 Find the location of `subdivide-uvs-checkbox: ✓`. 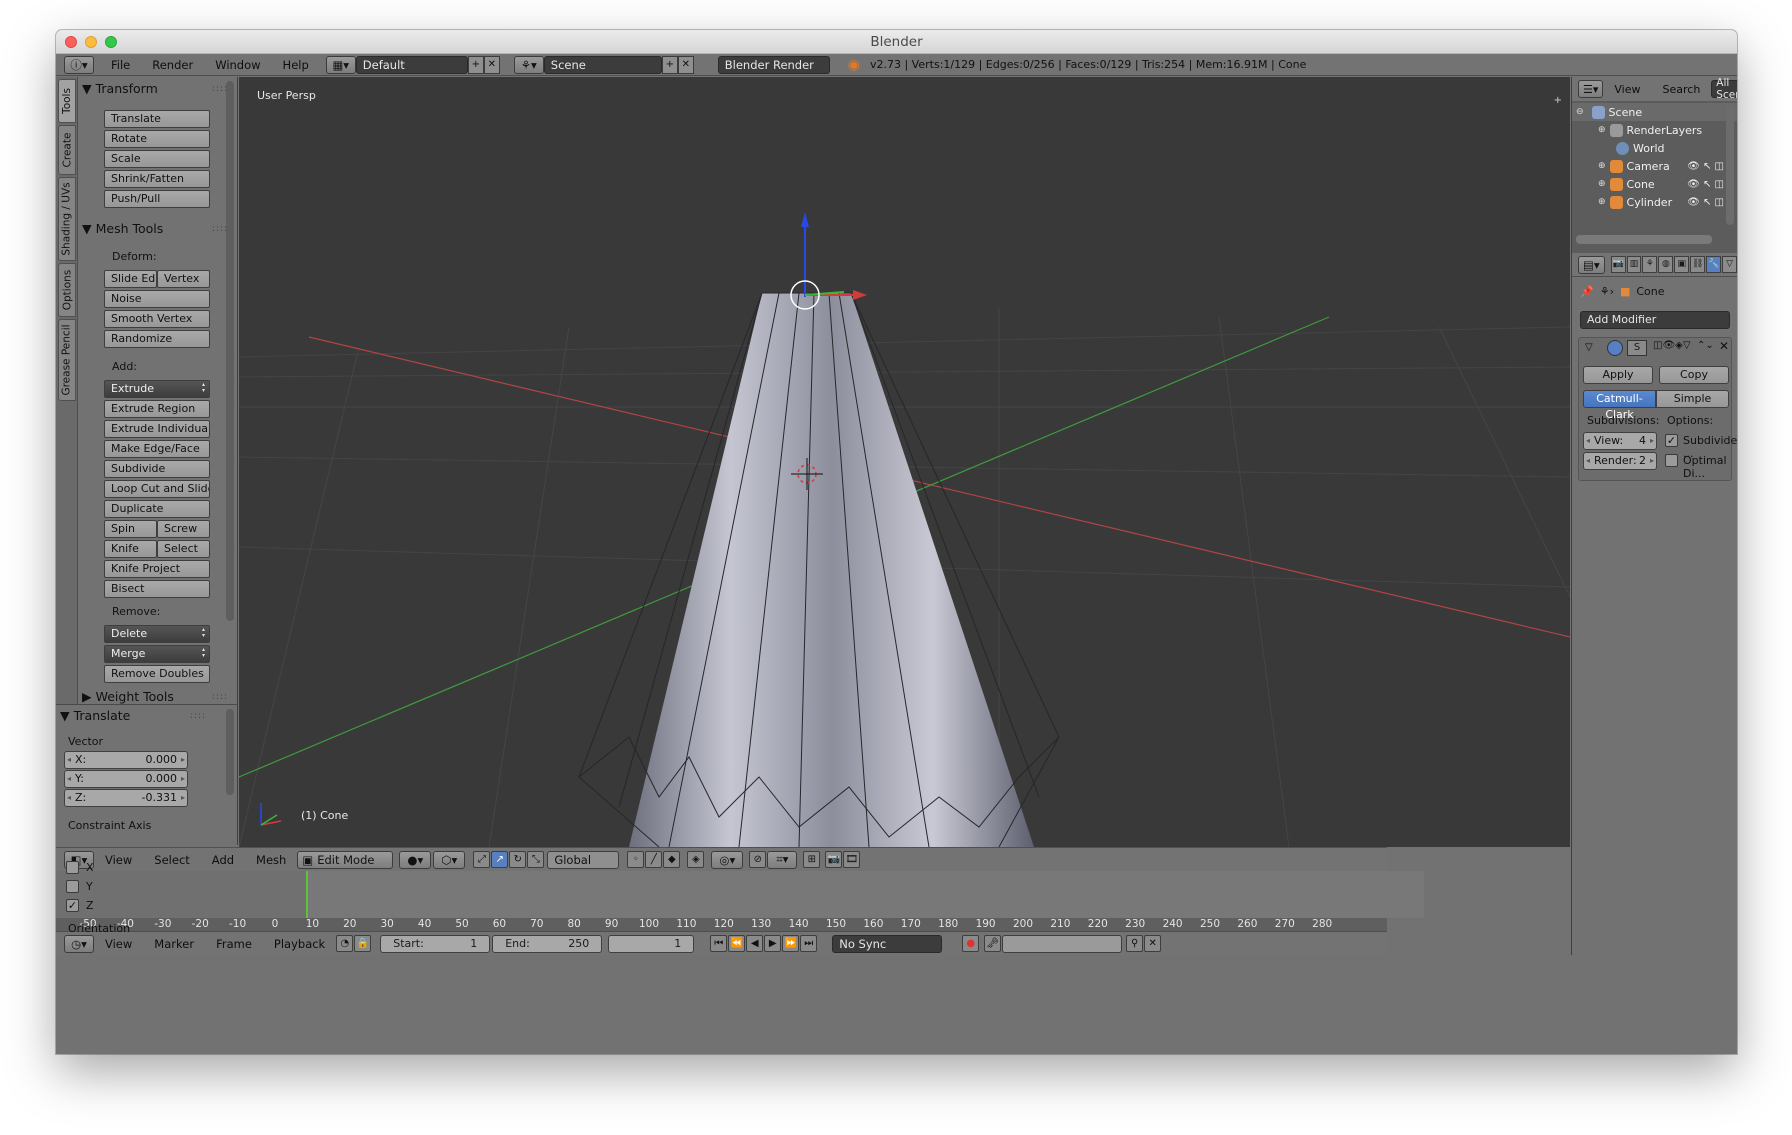

subdivide-uvs-checkbox: ✓ is located at coordinates (1671, 440).